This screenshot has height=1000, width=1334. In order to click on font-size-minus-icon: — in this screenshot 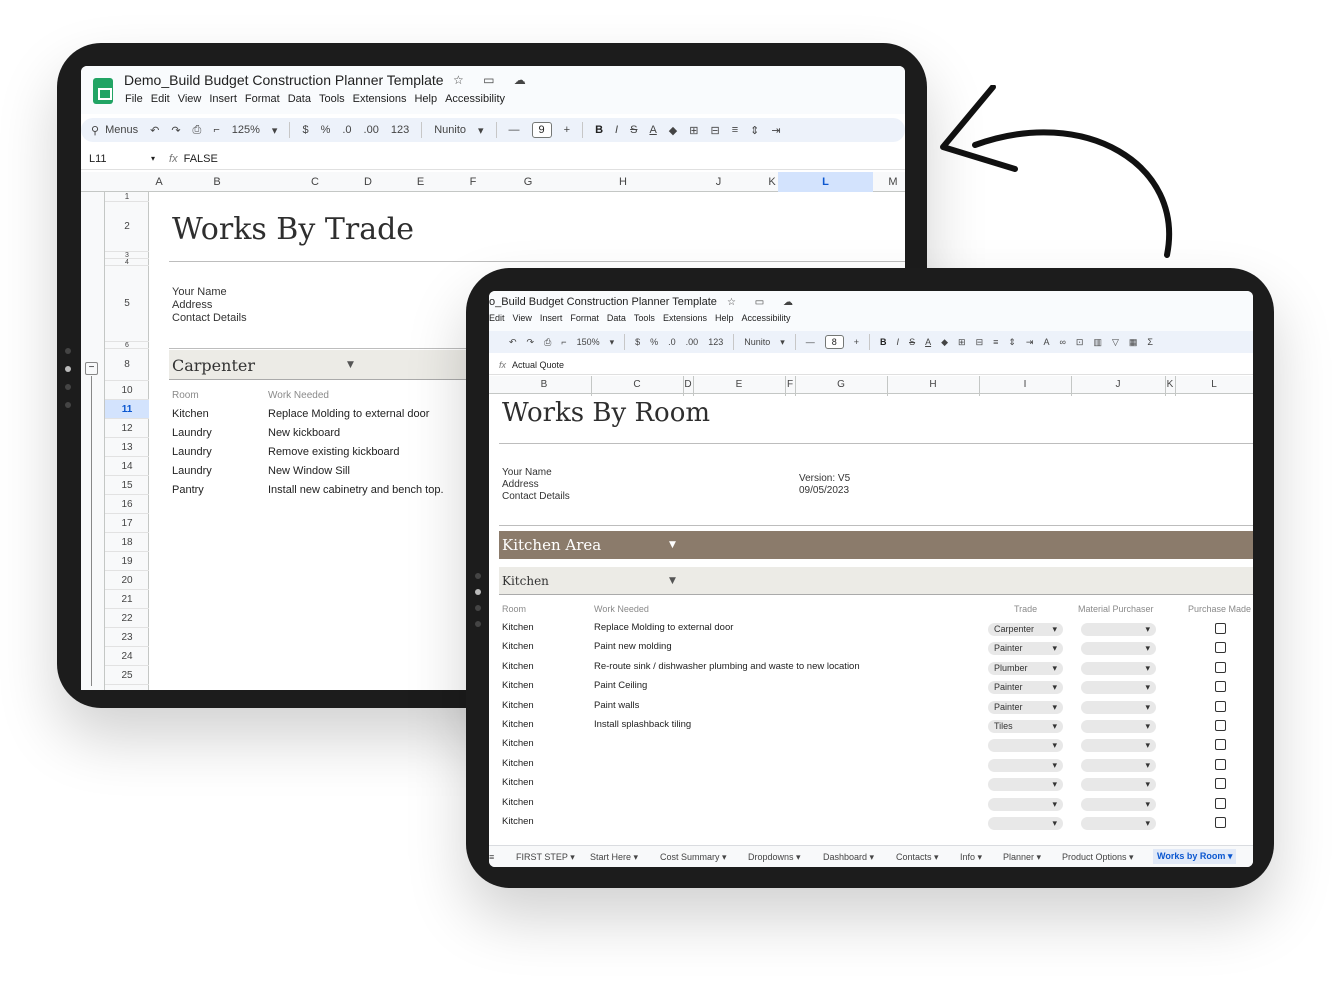, I will do `click(810, 342)`.